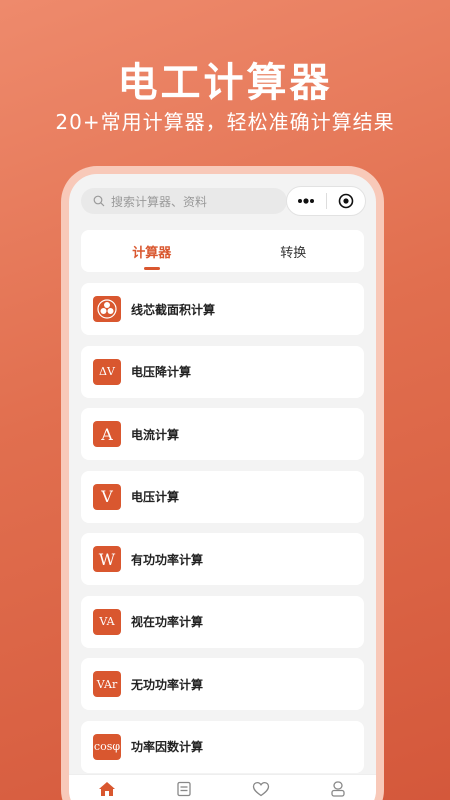 The image size is (450, 800). What do you see at coordinates (107, 684) in the screenshot?
I see `var-icon: VAr` at bounding box center [107, 684].